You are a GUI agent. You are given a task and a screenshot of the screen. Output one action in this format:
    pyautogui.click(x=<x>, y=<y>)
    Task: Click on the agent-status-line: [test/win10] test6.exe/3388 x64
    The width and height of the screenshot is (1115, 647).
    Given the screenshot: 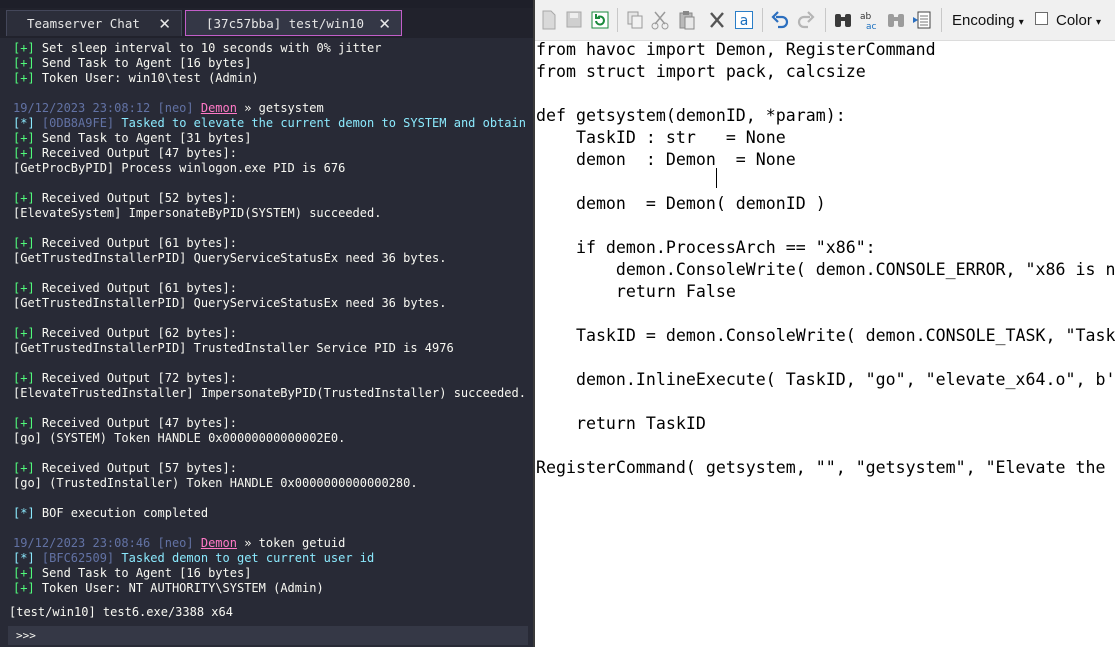 What is the action you would take?
    pyautogui.click(x=266, y=612)
    